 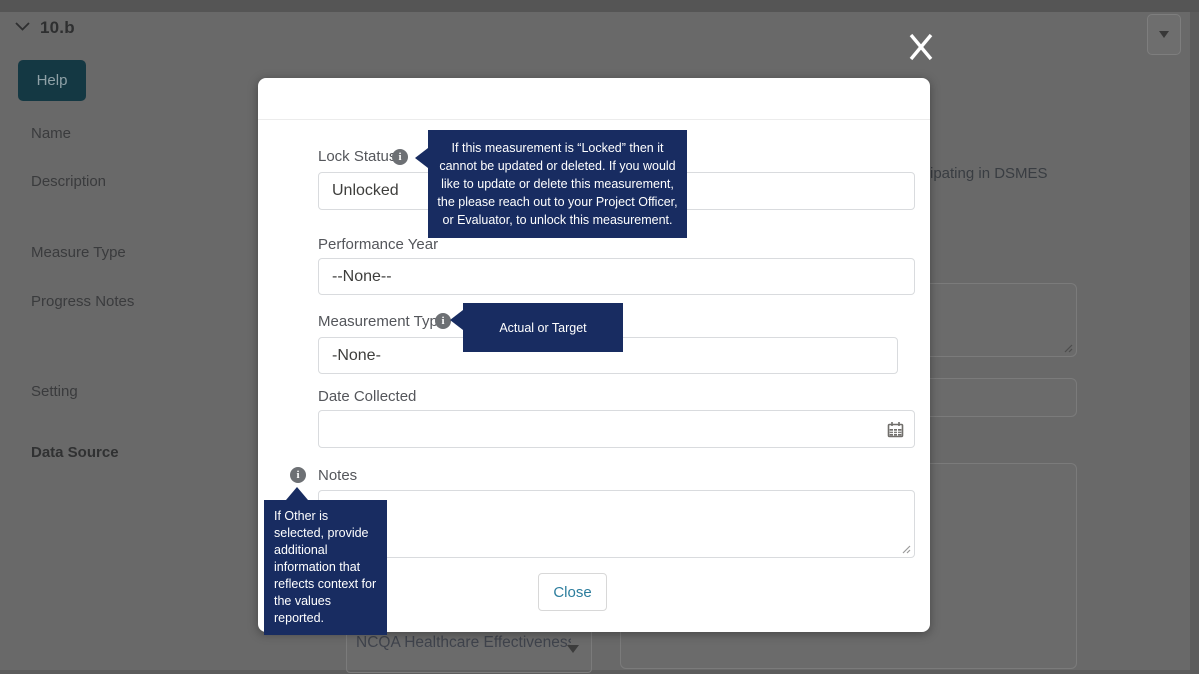 I want to click on section-header: 10.b, so click(x=44, y=28).